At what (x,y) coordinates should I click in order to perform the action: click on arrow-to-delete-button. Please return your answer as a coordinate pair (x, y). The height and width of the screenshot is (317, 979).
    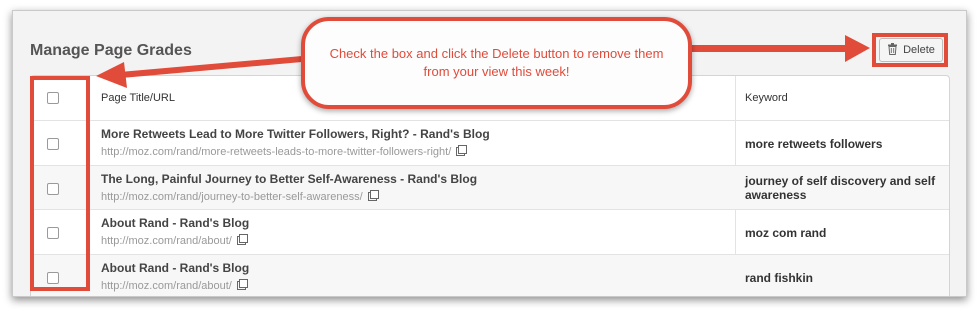
    Looking at the image, I should click on (781, 48).